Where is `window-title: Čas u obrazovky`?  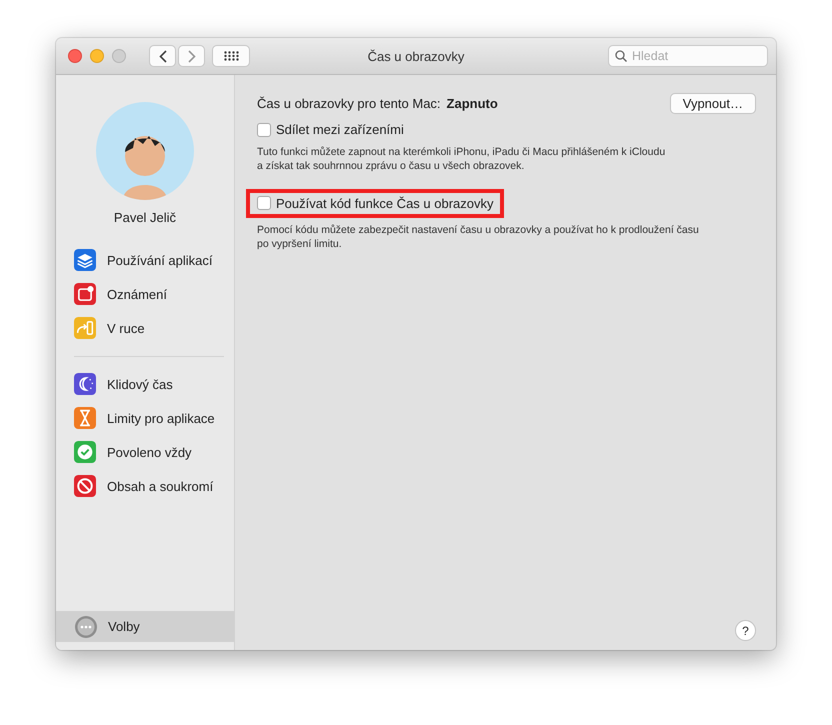
window-title: Čas u obrazovky is located at coordinates (416, 56).